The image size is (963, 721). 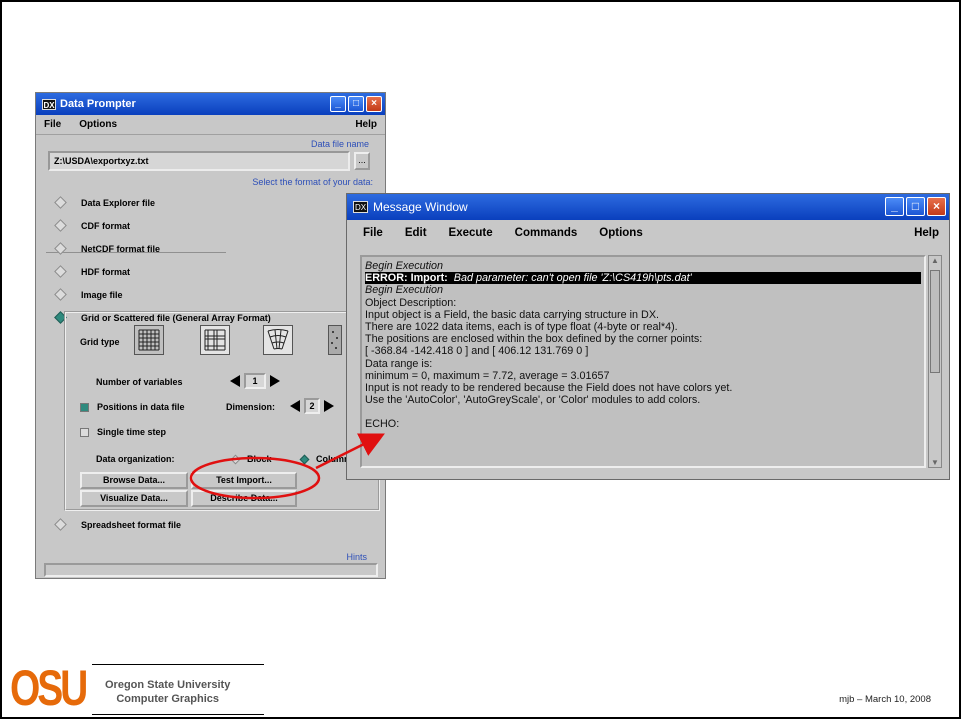 I want to click on footer-date: mjb – March 10, 2008, so click(x=885, y=699).